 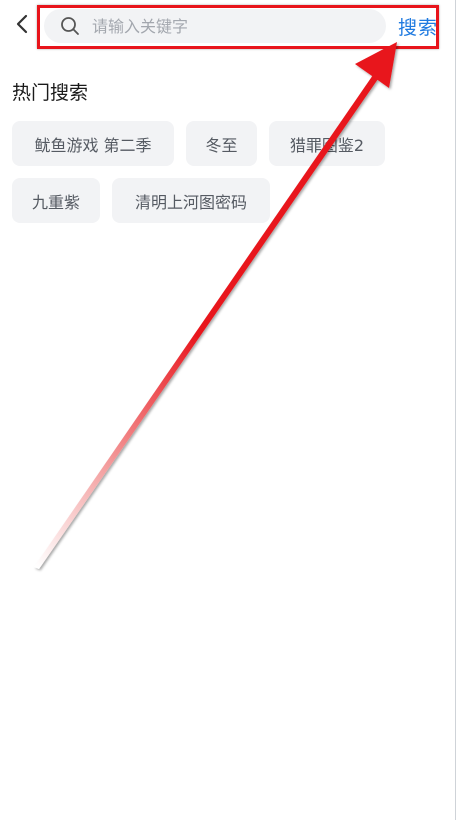 I want to click on search-box, so click(x=215, y=26).